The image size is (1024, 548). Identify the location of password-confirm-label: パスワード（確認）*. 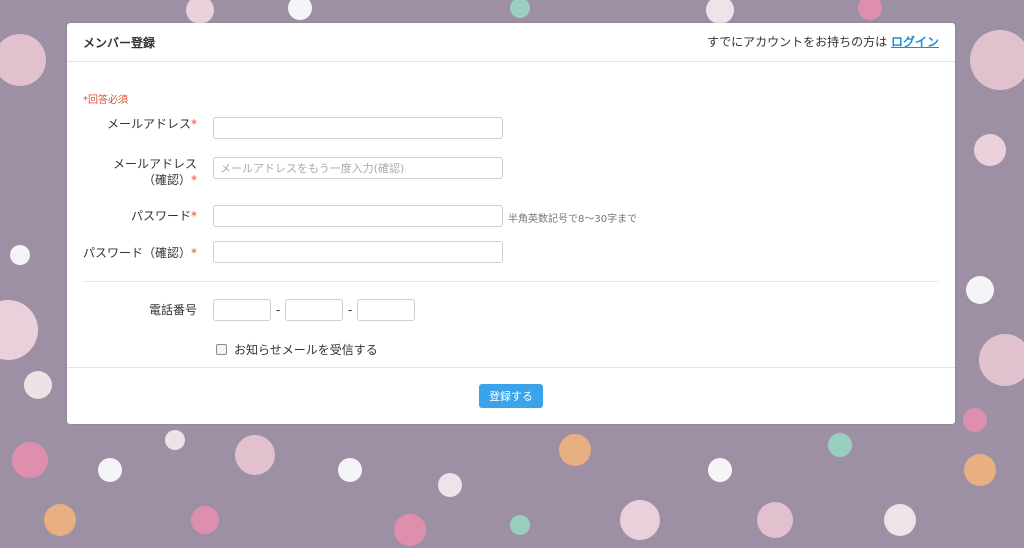
(140, 253).